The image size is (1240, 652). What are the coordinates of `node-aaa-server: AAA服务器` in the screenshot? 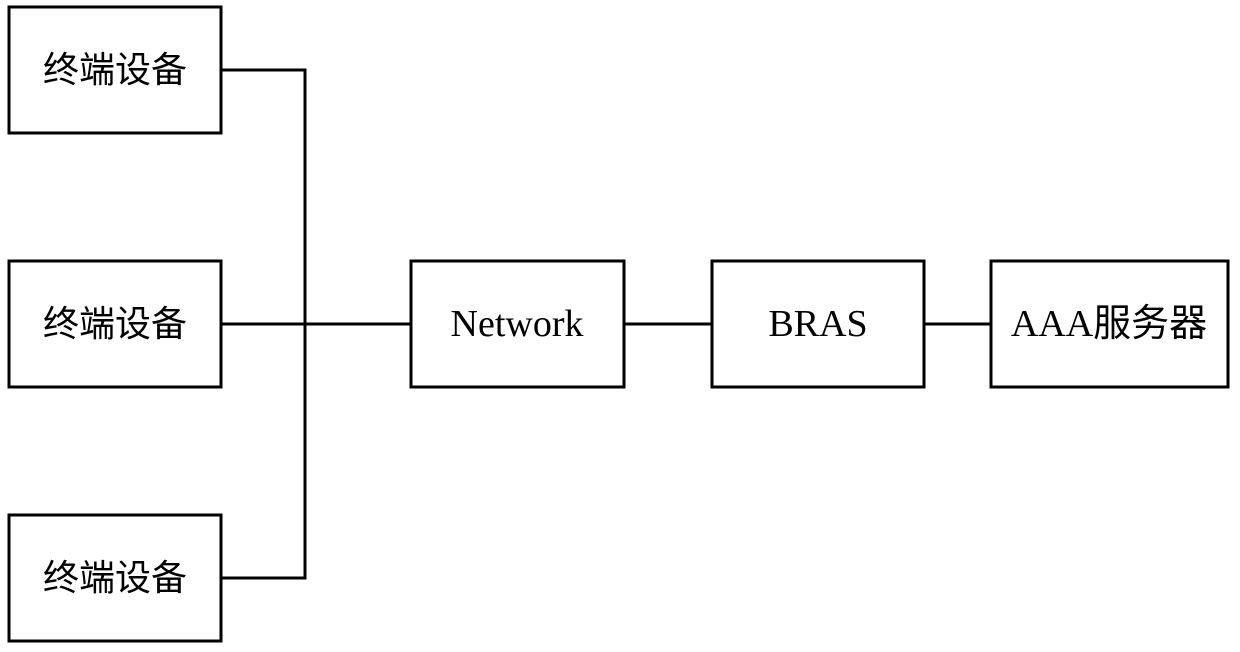 It's located at (1109, 324).